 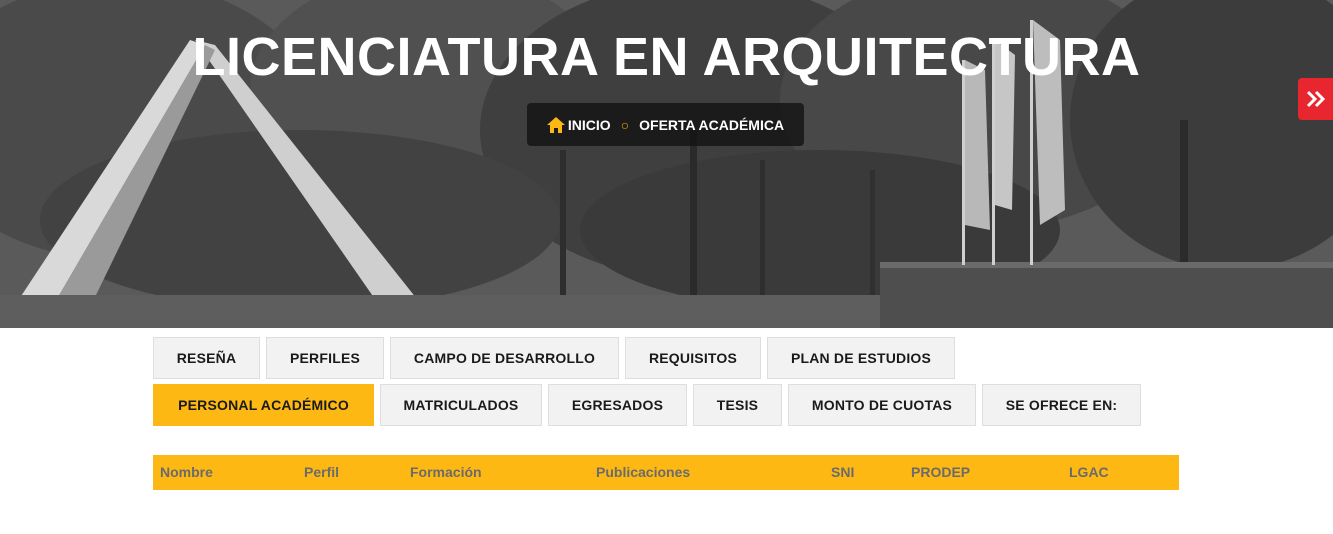 I want to click on tab-egresados: EGRESADOS, so click(x=617, y=405).